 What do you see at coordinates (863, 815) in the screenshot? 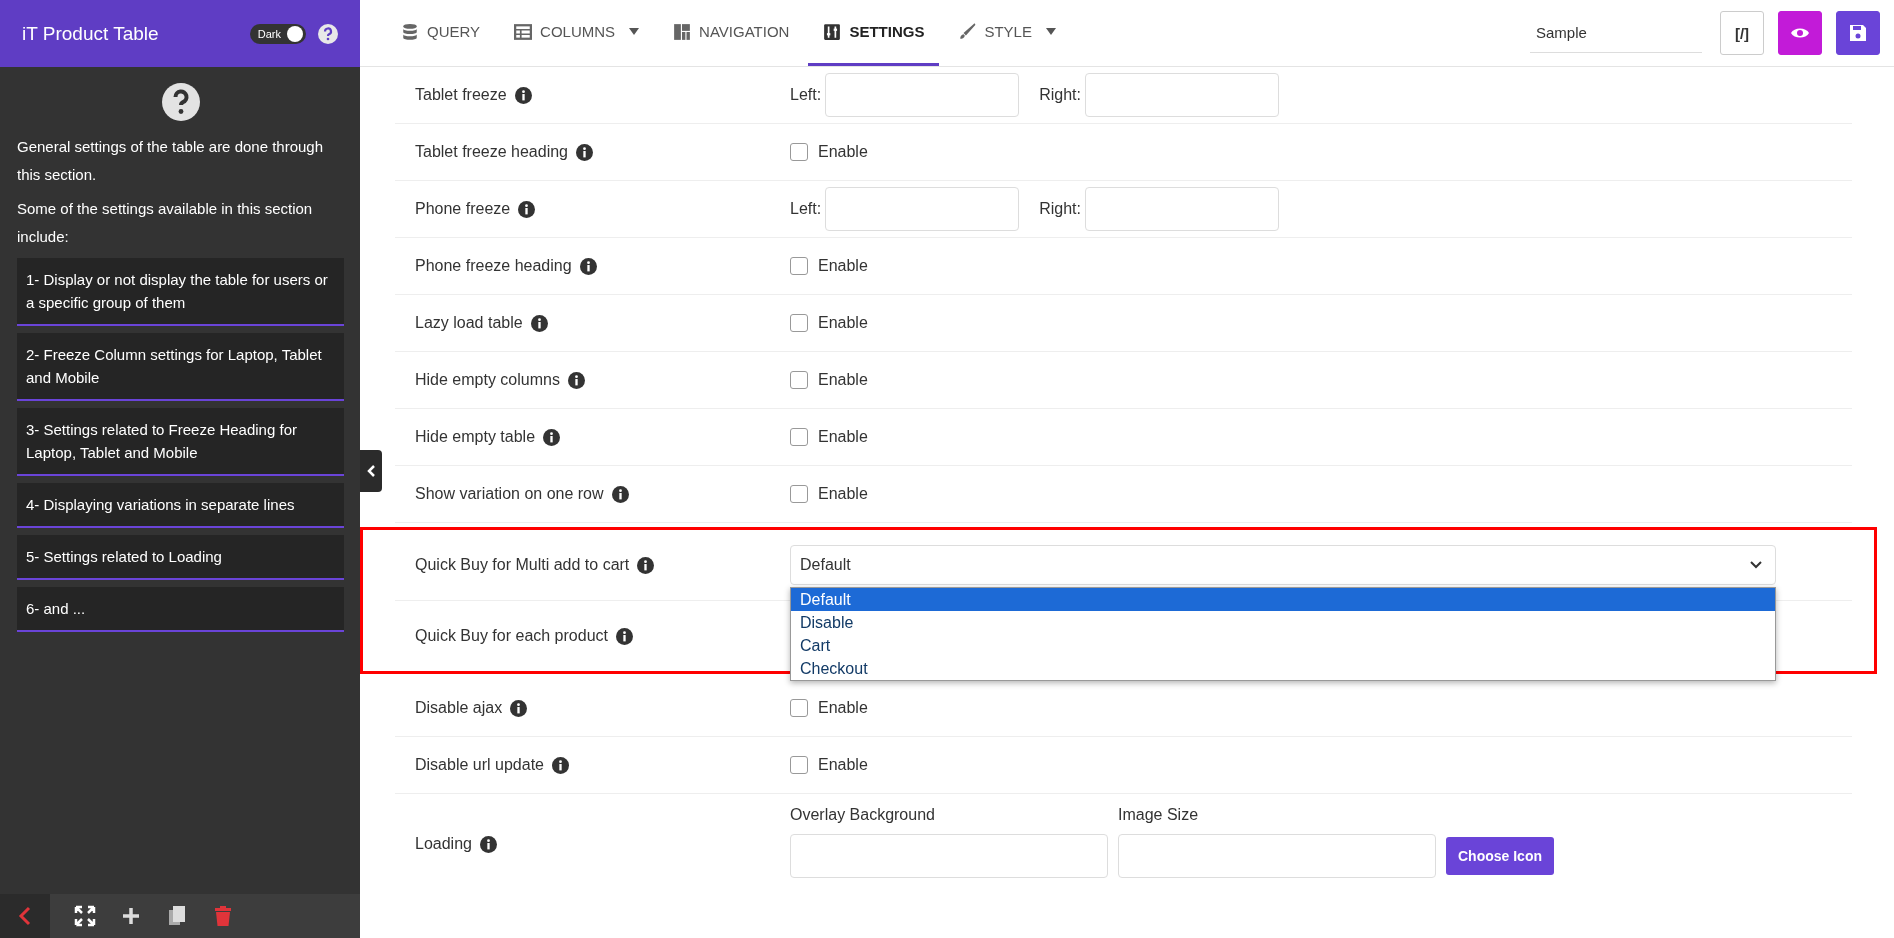
I see `field-label: Overlay Background` at bounding box center [863, 815].